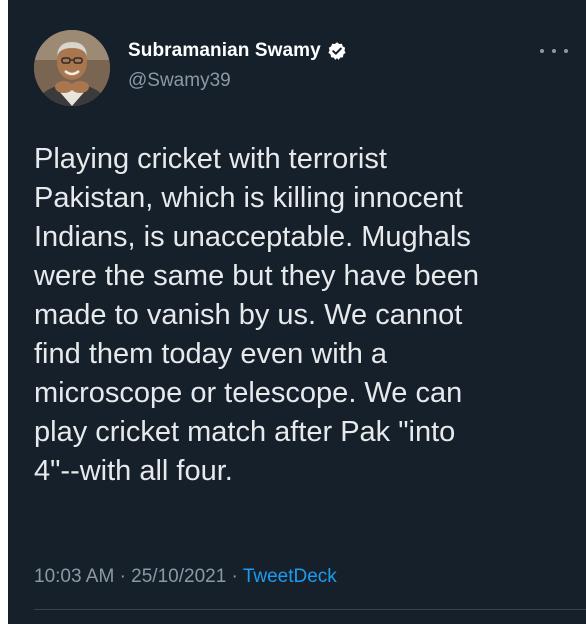 Image resolution: width=586 pixels, height=624 pixels. I want to click on tweet-date: 25/10/2021, so click(178, 576).